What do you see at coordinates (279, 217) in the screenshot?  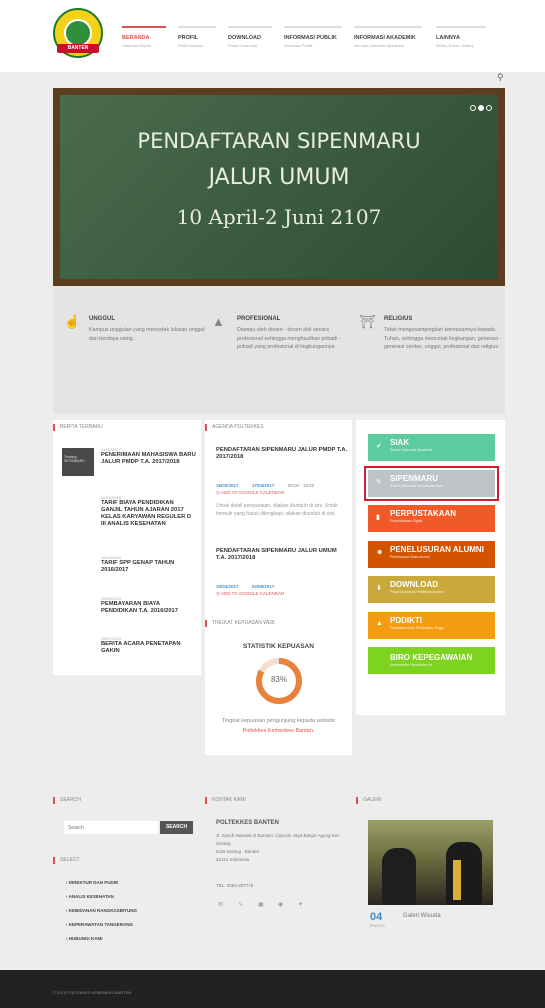 I see `slider-line3: 10 April-2 Juni 2107` at bounding box center [279, 217].